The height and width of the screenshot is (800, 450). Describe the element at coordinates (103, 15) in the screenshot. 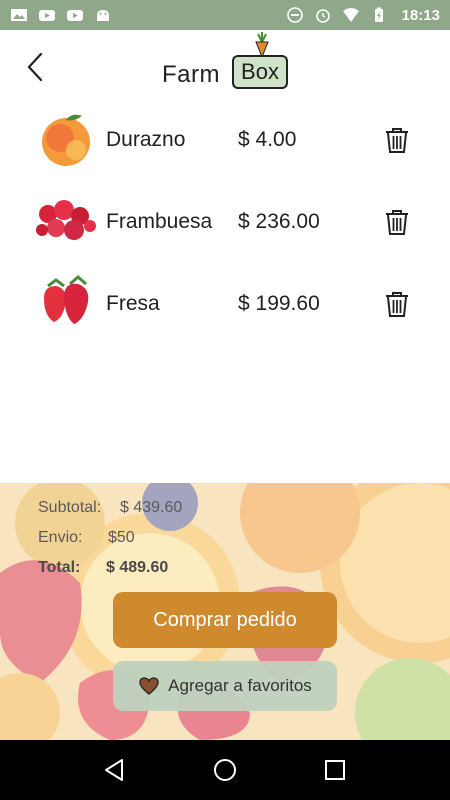

I see `android-icon` at that location.